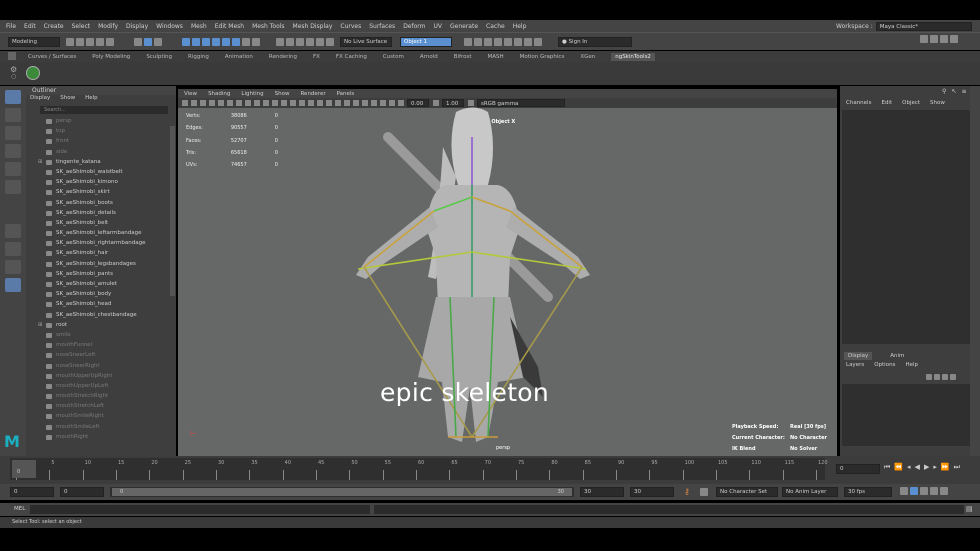  I want to click on shelf-tab-mash: MASH, so click(495, 57).